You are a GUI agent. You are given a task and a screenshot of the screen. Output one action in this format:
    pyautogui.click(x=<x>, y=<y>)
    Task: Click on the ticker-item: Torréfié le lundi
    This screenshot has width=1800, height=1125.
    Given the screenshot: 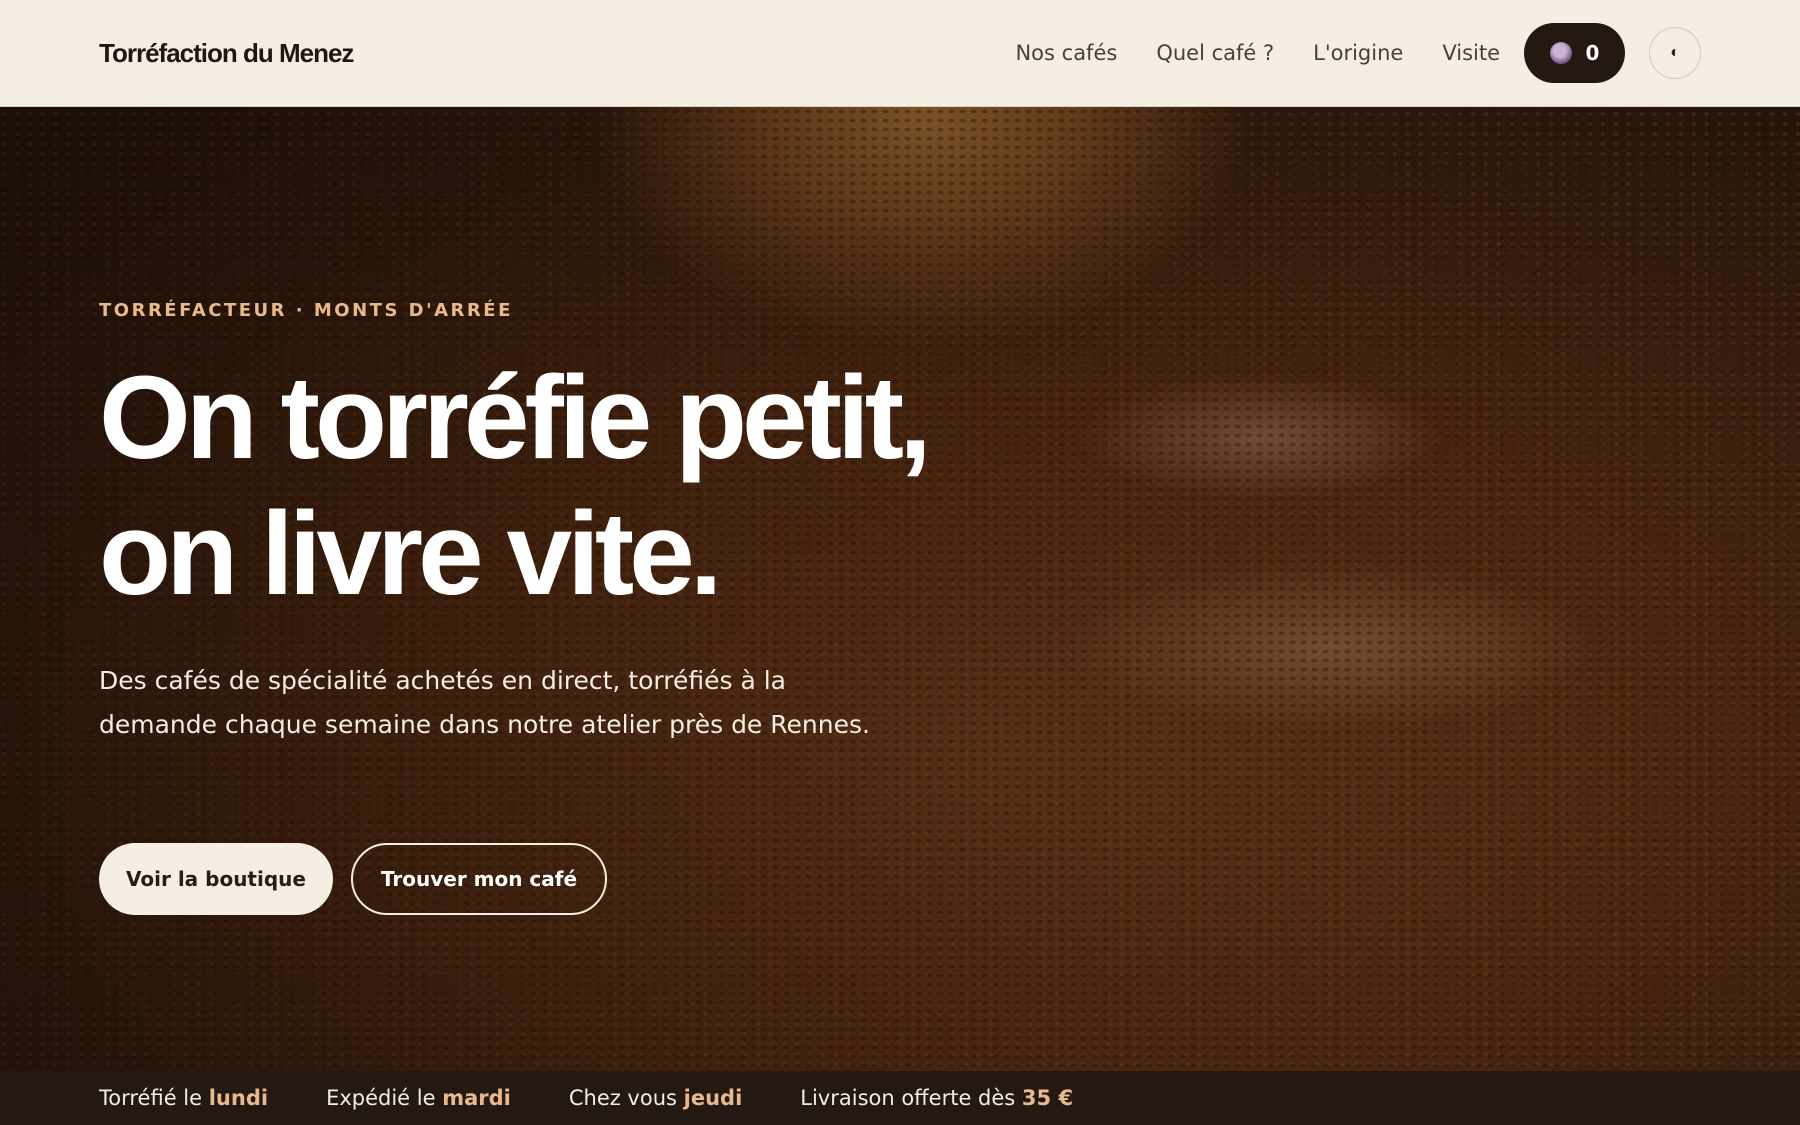 What is the action you would take?
    pyautogui.click(x=184, y=1098)
    